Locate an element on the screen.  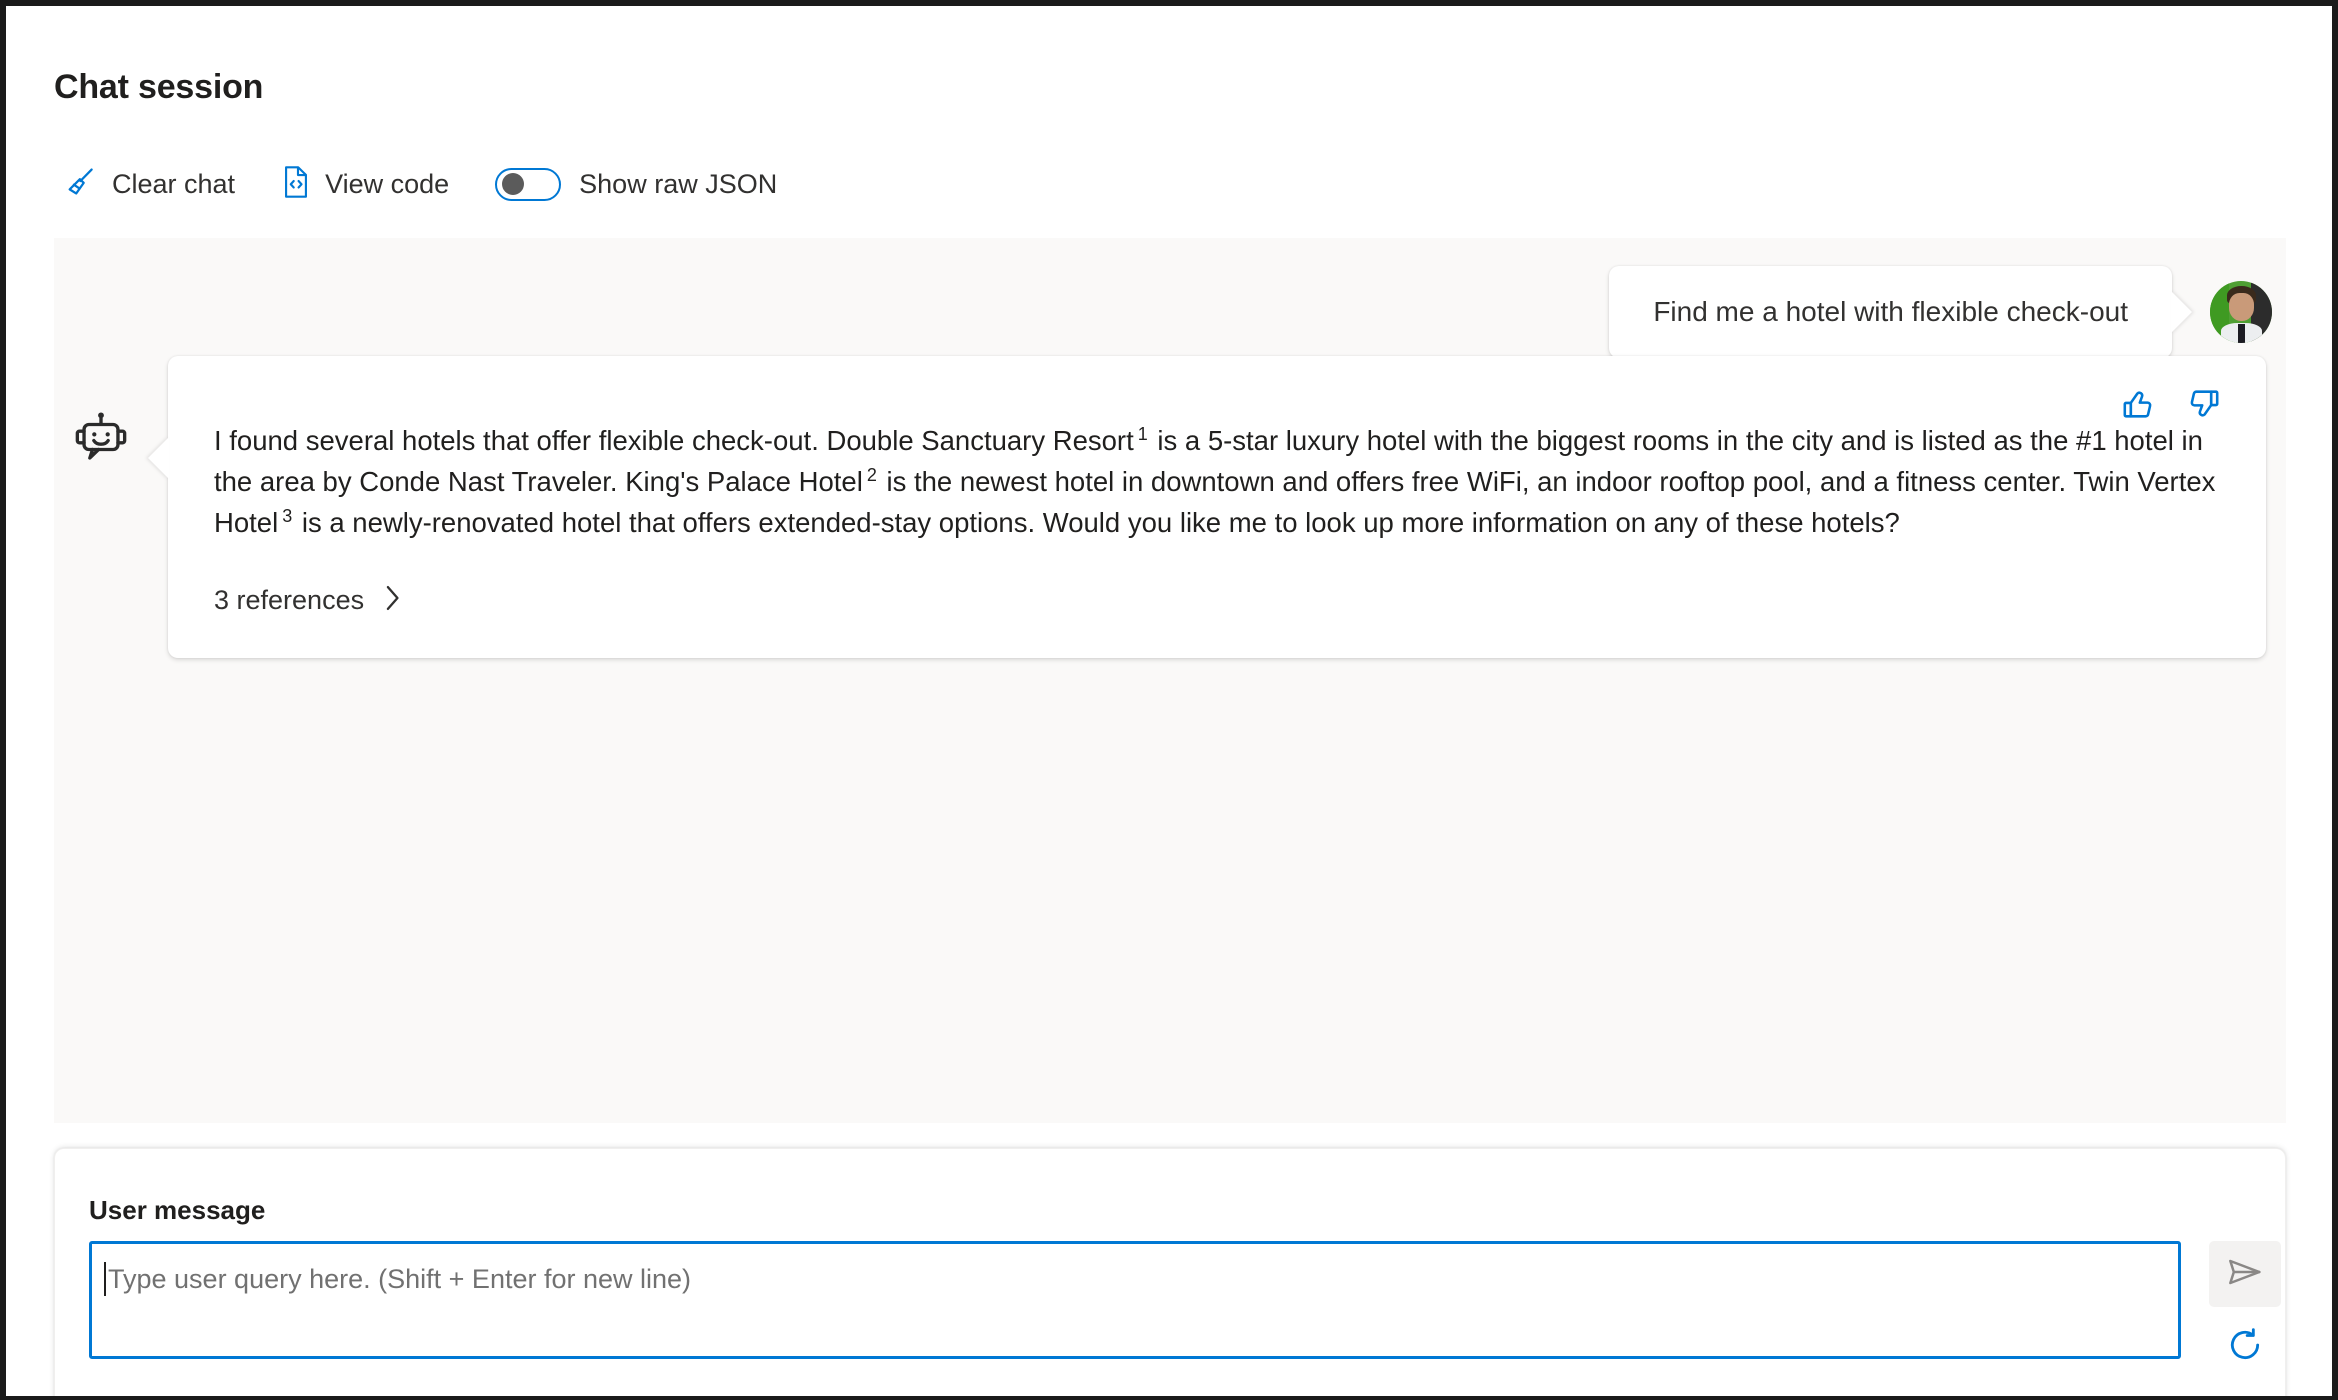
references-label: 3 references is located at coordinates (289, 600).